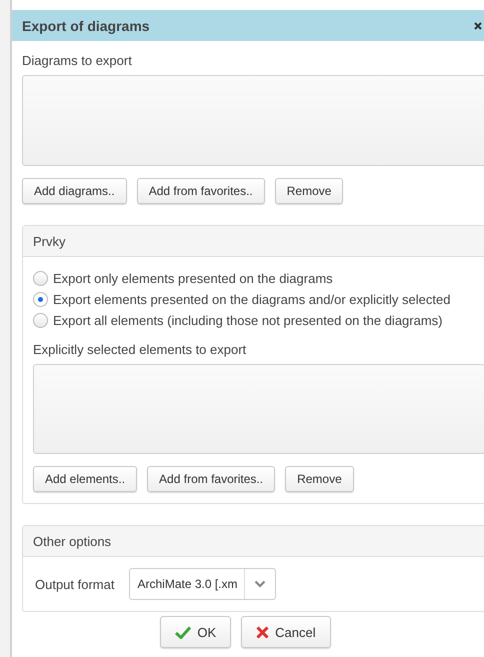  What do you see at coordinates (260, 584) in the screenshot?
I see `chevron-down-icon` at bounding box center [260, 584].